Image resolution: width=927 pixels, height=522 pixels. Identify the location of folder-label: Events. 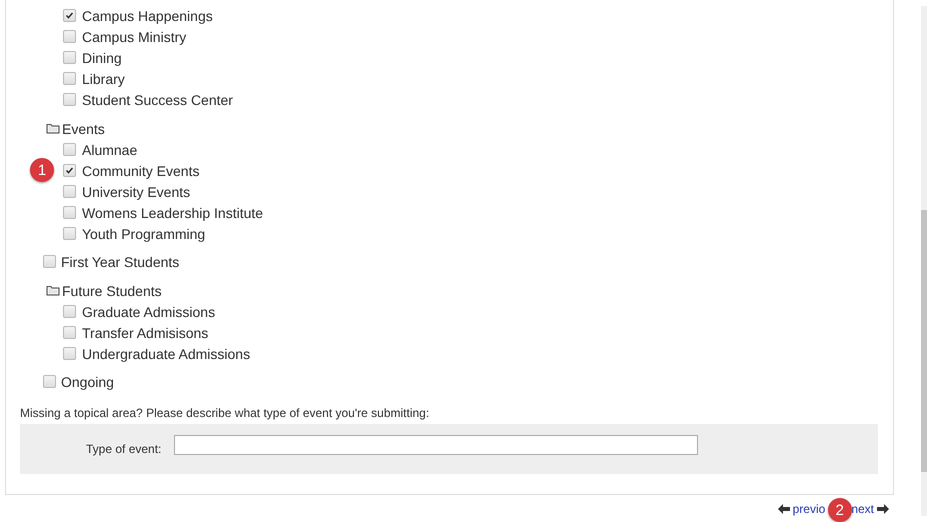
(83, 128).